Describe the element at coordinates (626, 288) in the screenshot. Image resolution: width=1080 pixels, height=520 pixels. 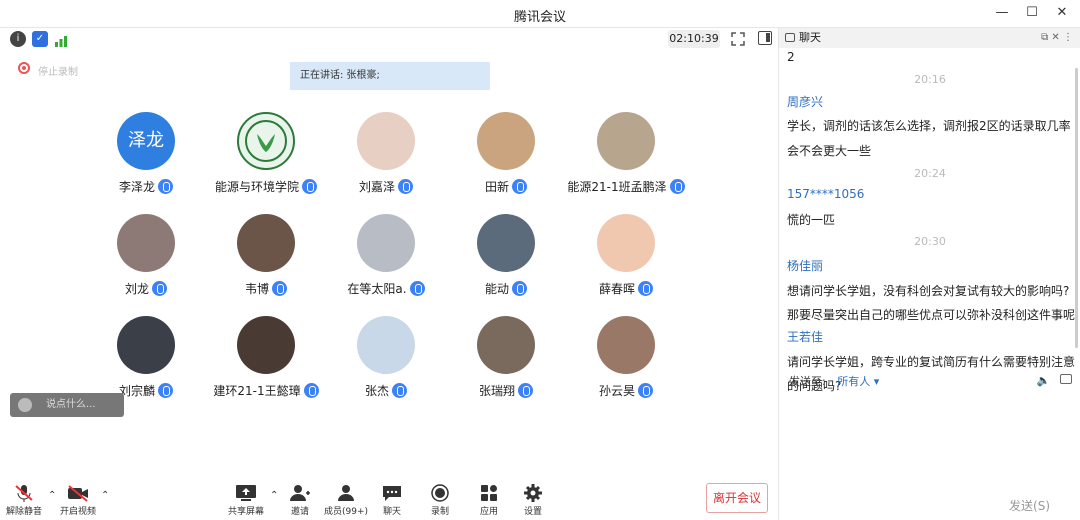
I see `participant-name-row: 薛春晖` at that location.